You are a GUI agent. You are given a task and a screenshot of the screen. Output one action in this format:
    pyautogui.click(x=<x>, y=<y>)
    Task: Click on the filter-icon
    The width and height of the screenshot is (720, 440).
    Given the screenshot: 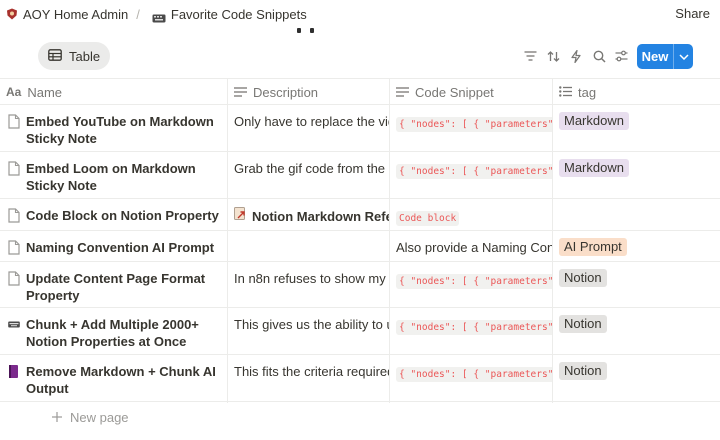 What is the action you would take?
    pyautogui.click(x=530, y=56)
    